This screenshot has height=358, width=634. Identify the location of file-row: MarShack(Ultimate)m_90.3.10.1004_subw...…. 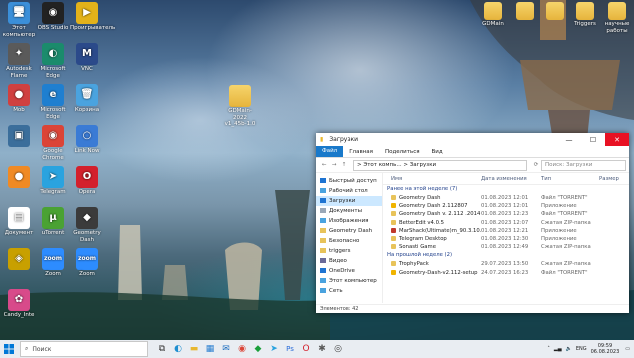
(506, 231).